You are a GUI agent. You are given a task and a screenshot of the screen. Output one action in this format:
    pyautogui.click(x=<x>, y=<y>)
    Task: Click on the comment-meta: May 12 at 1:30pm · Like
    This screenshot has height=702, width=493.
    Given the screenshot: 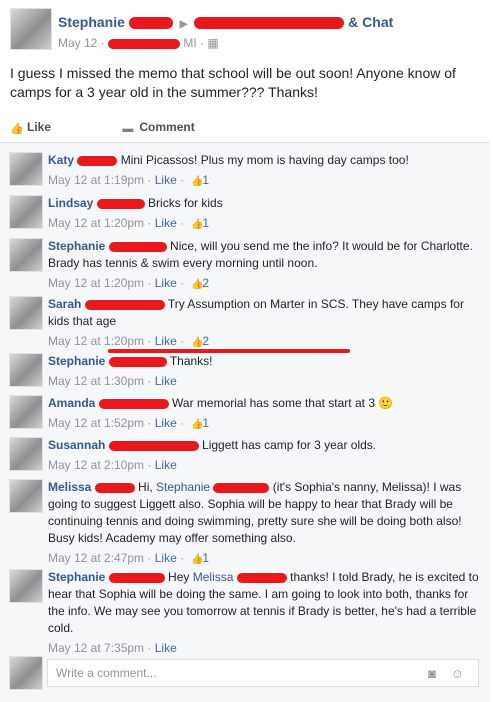 What is the action you would take?
    pyautogui.click(x=112, y=381)
    